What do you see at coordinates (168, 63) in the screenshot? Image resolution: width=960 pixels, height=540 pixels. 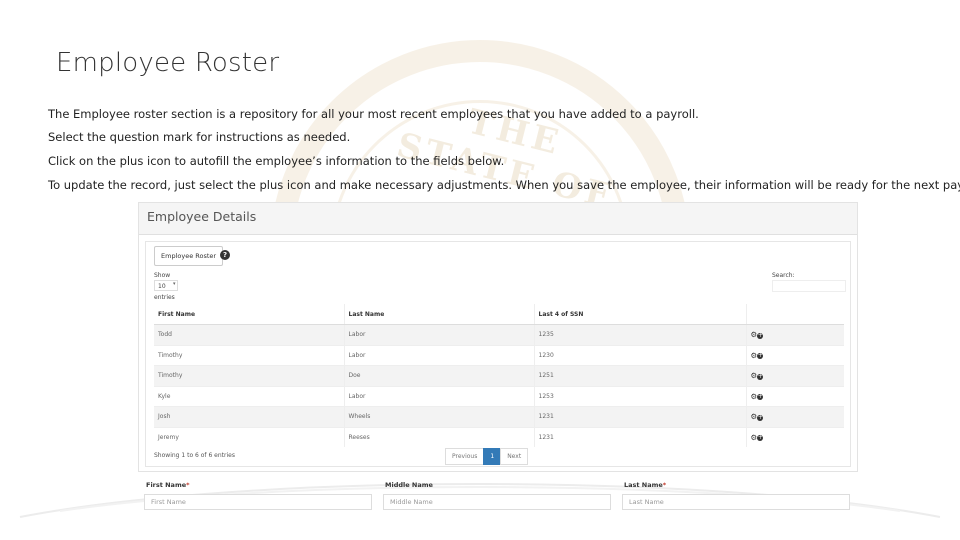 I see `slide-title: Employee Roster` at bounding box center [168, 63].